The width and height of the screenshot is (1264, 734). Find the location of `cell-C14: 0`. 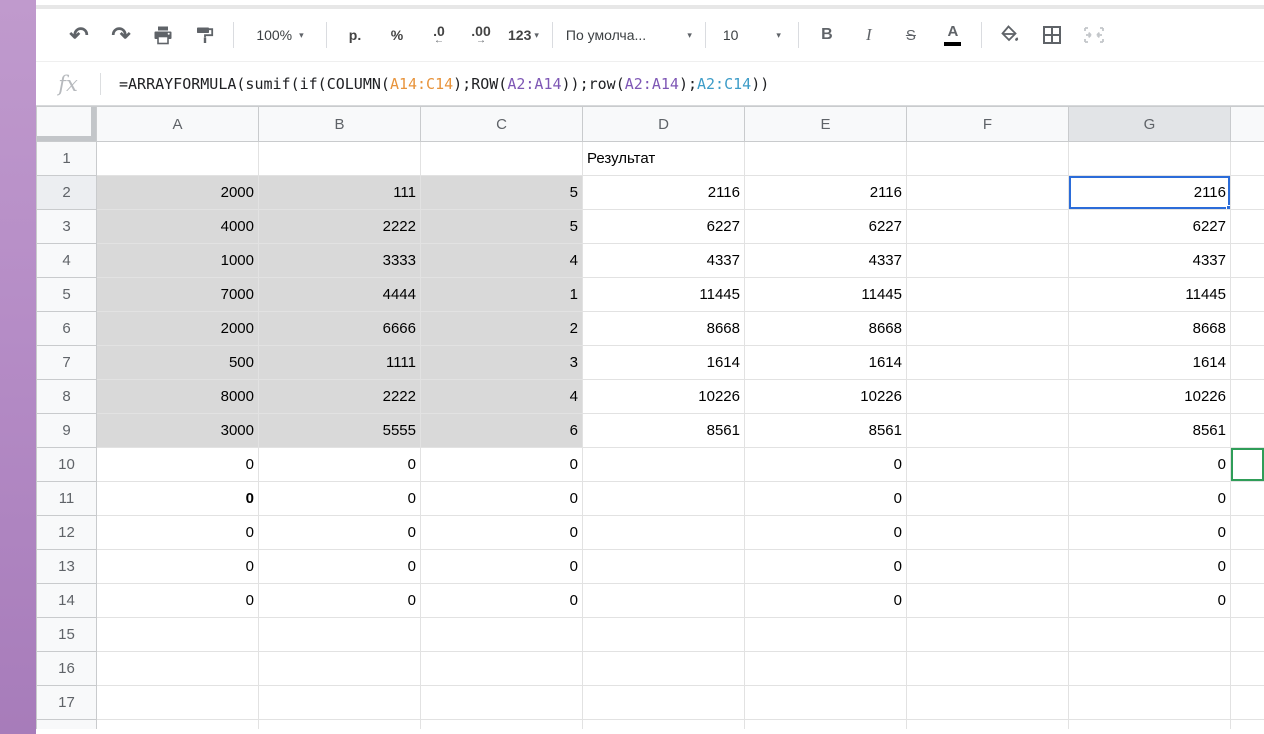

cell-C14: 0 is located at coordinates (501, 600).